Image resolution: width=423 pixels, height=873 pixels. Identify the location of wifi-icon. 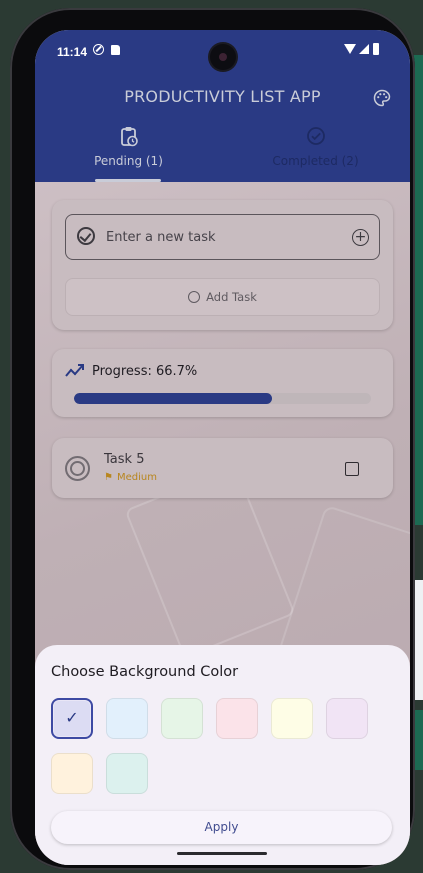
(350, 49).